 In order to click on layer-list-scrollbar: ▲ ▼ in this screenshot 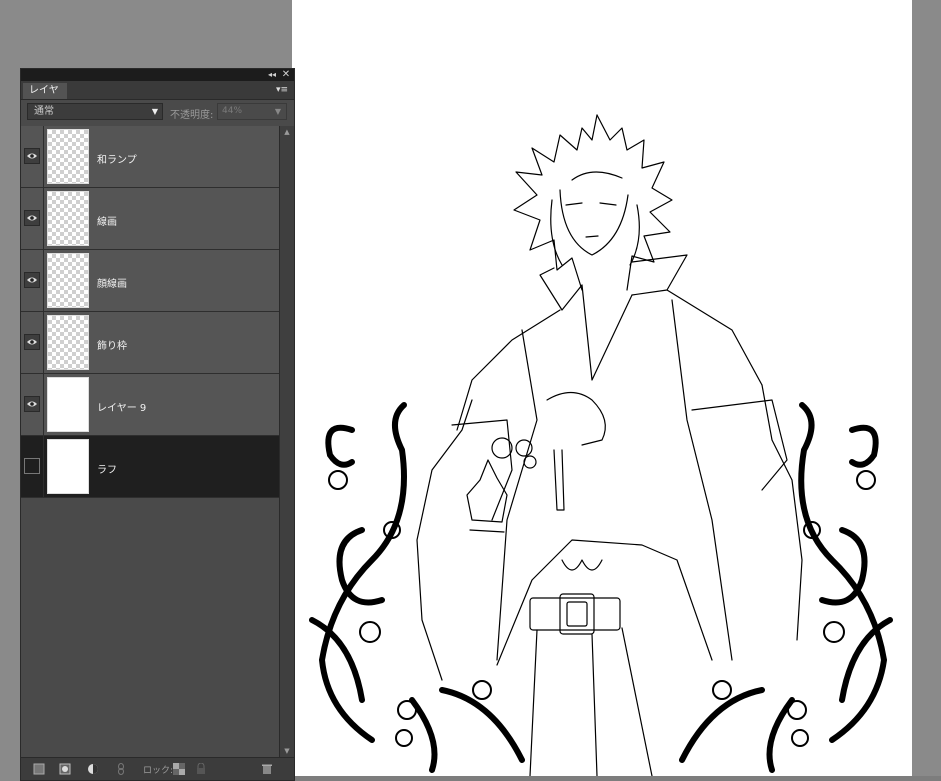, I will do `click(286, 441)`.